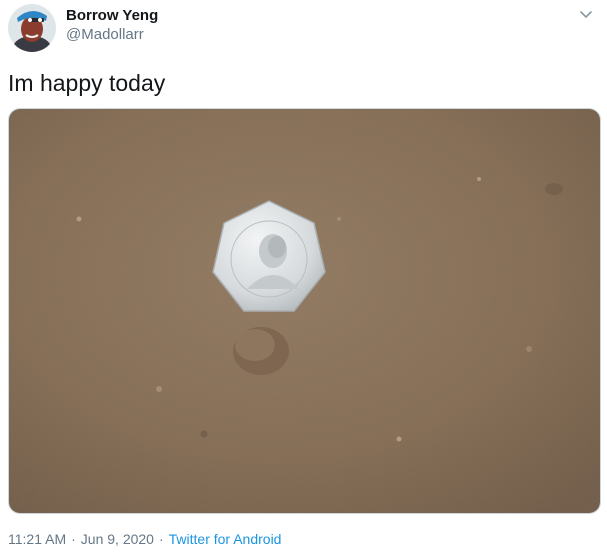  Describe the element at coordinates (117, 539) in the screenshot. I see `tweet-date: Jun 9, 2020` at that location.